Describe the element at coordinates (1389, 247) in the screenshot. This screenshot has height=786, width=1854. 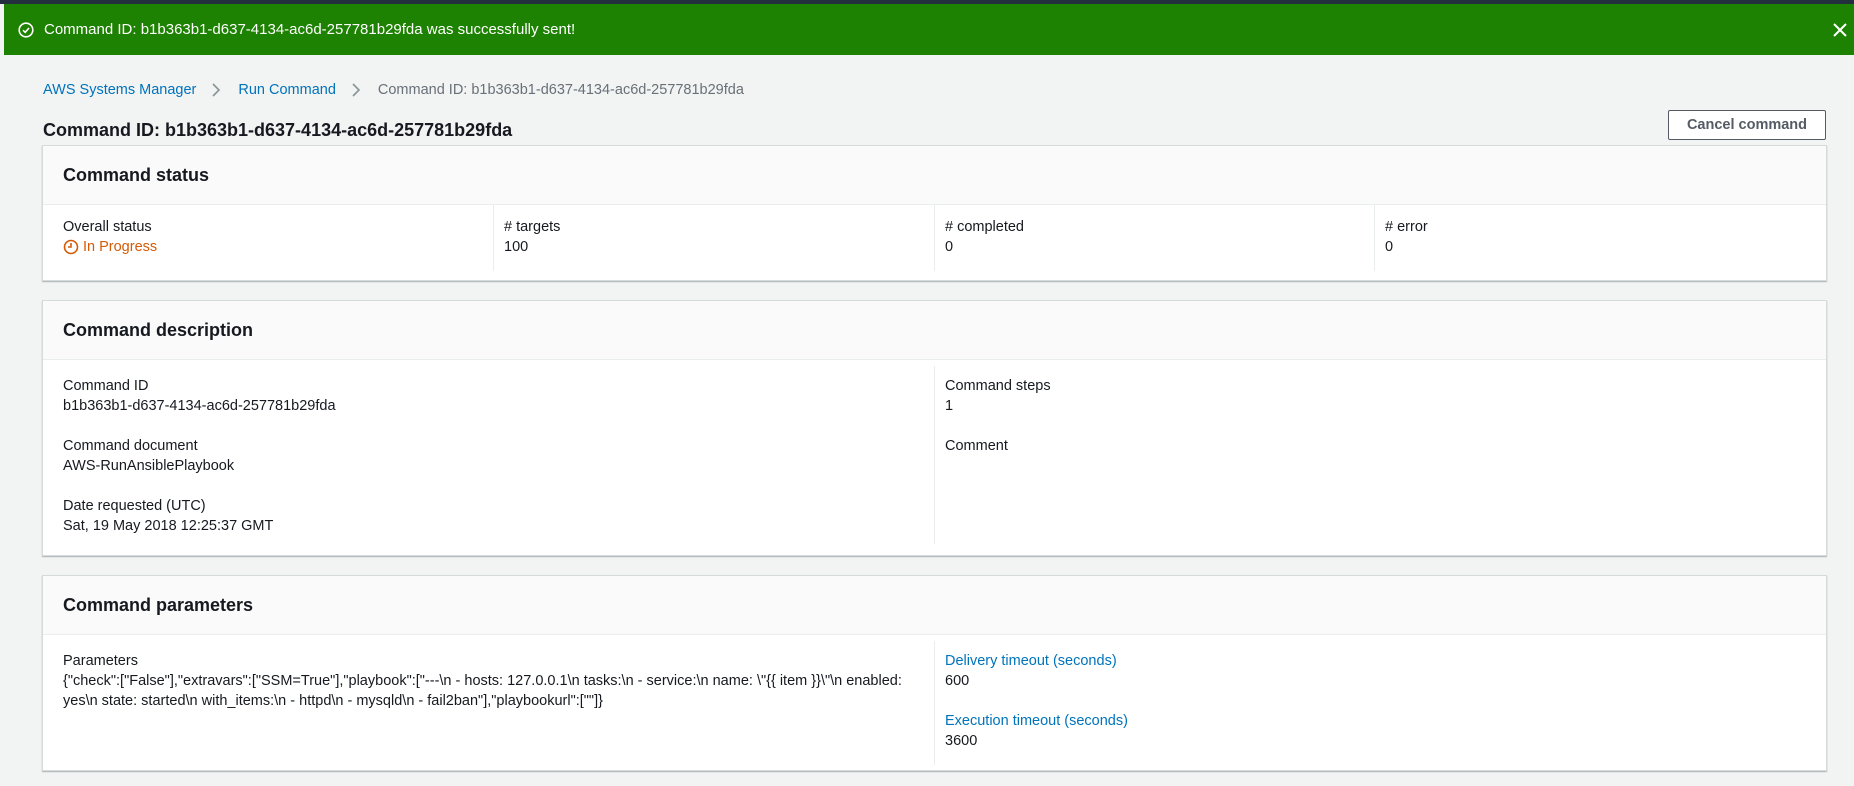
I see `error-value: 0` at that location.